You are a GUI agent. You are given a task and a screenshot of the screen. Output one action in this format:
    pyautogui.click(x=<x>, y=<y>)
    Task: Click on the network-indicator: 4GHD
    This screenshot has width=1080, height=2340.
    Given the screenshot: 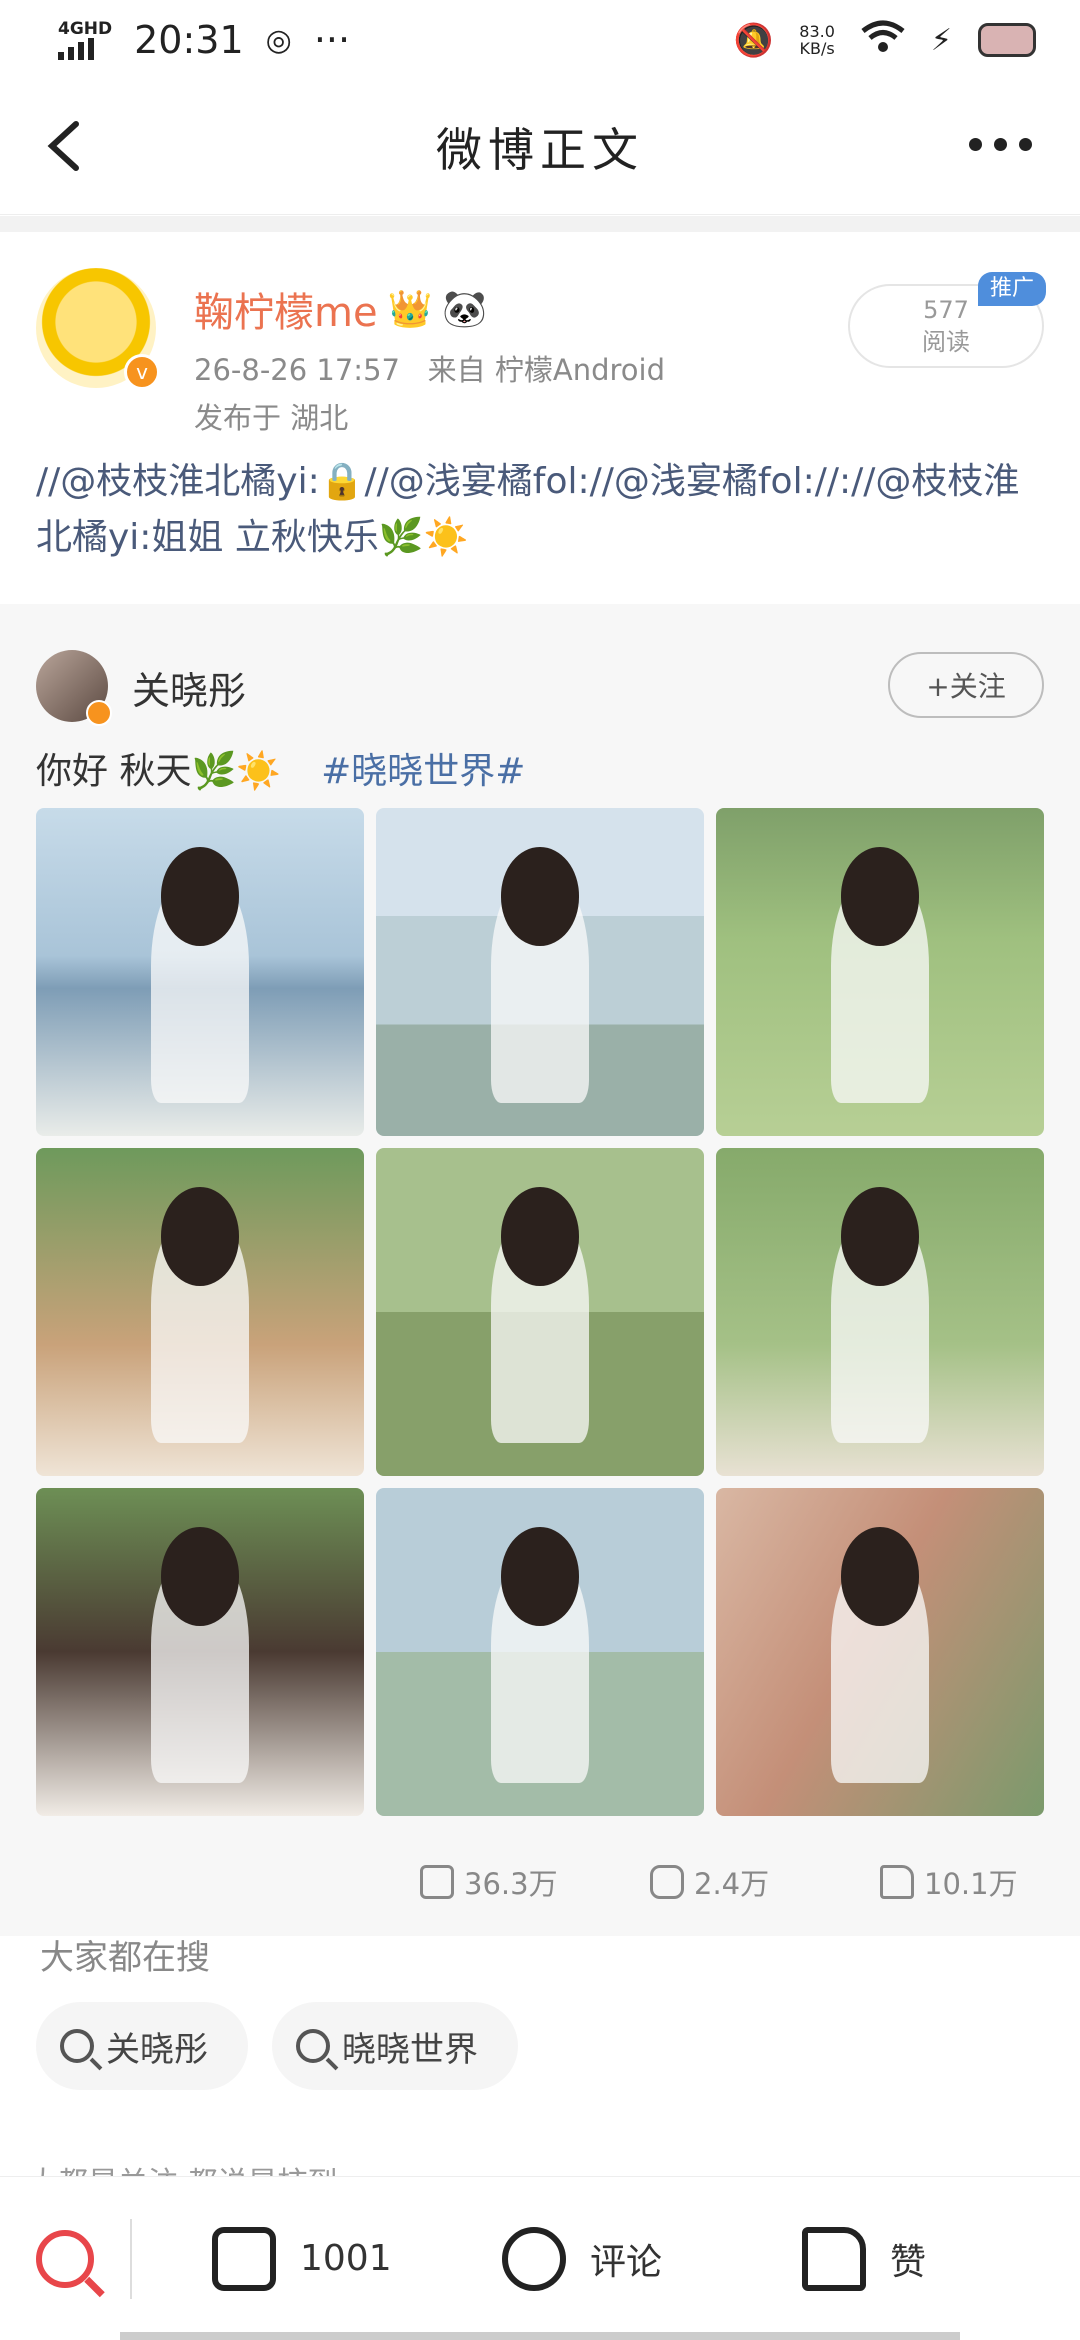 What is the action you would take?
    pyautogui.click(x=85, y=40)
    